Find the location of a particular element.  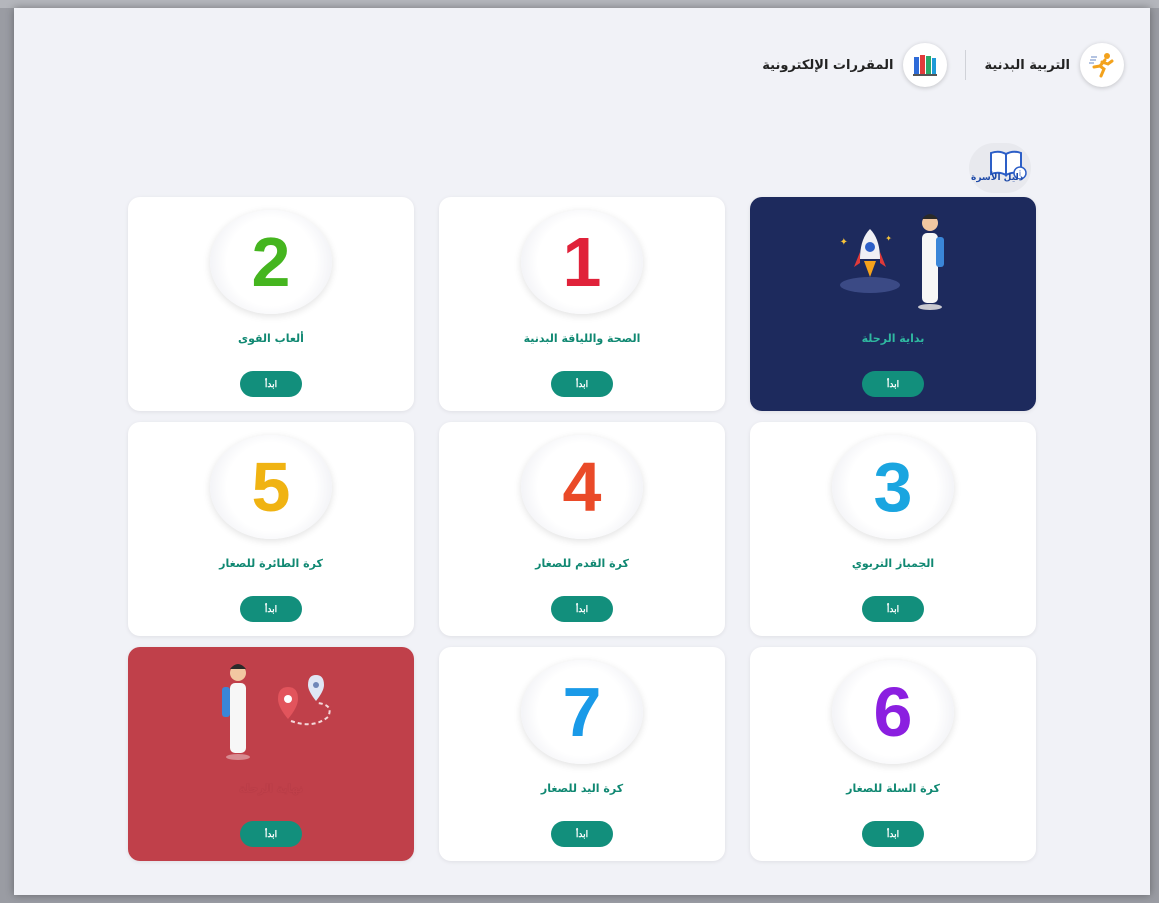

unit-number-badge: 1 is located at coordinates (582, 262).